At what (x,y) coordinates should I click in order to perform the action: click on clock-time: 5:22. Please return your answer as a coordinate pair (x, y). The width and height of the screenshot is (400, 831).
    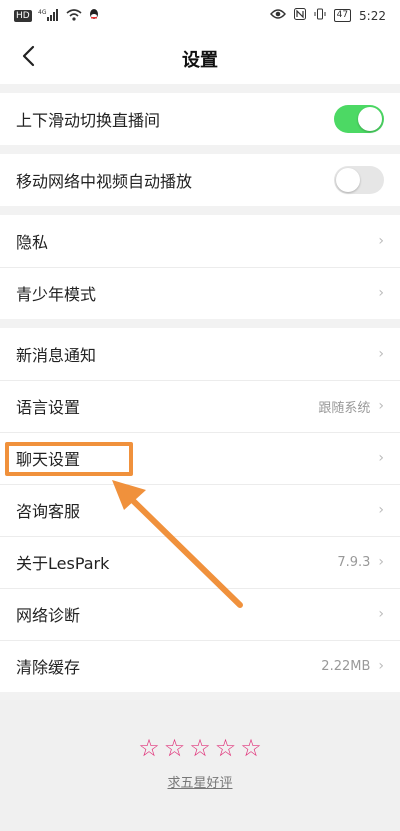
    Looking at the image, I should click on (372, 15).